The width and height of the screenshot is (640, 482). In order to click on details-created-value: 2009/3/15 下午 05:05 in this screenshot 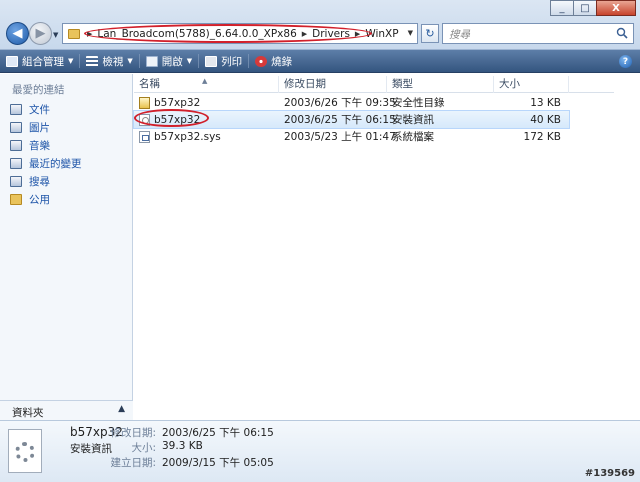, I will do `click(218, 463)`.